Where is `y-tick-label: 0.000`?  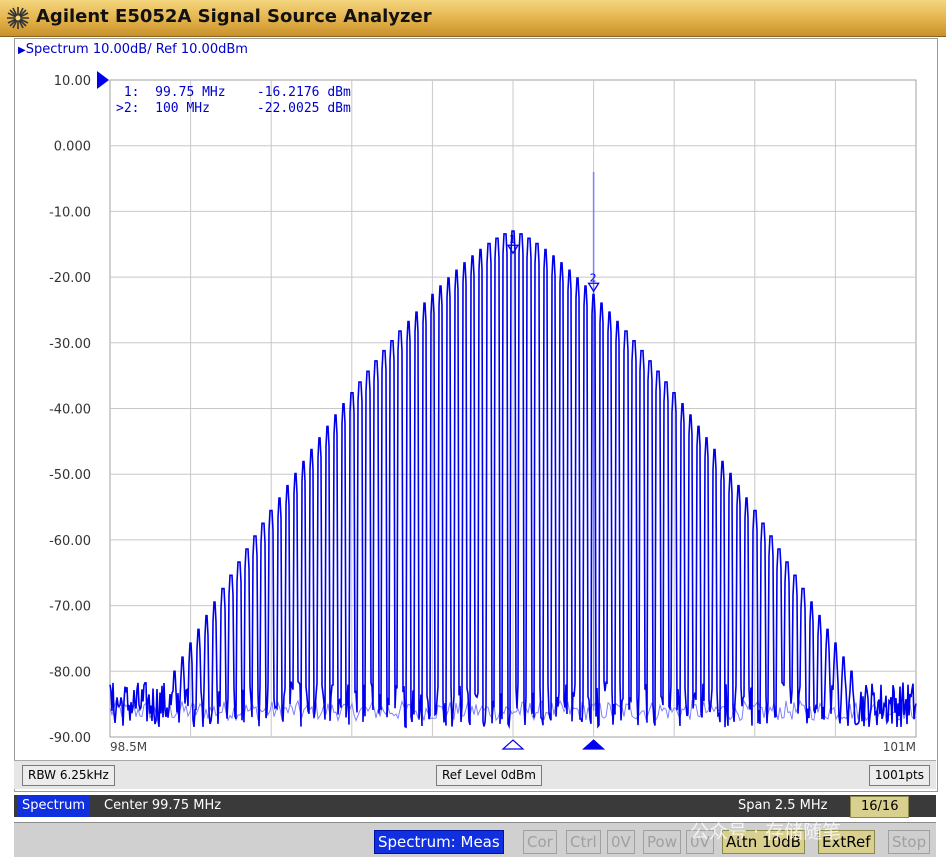
y-tick-label: 0.000 is located at coordinates (72, 147).